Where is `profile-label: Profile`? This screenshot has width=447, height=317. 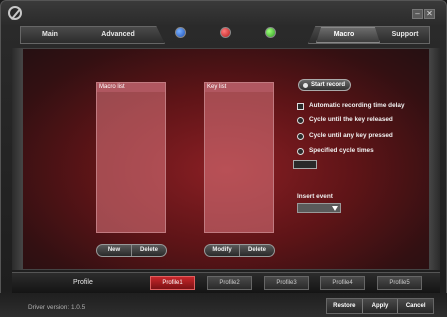
profile-label: Profile is located at coordinates (83, 282).